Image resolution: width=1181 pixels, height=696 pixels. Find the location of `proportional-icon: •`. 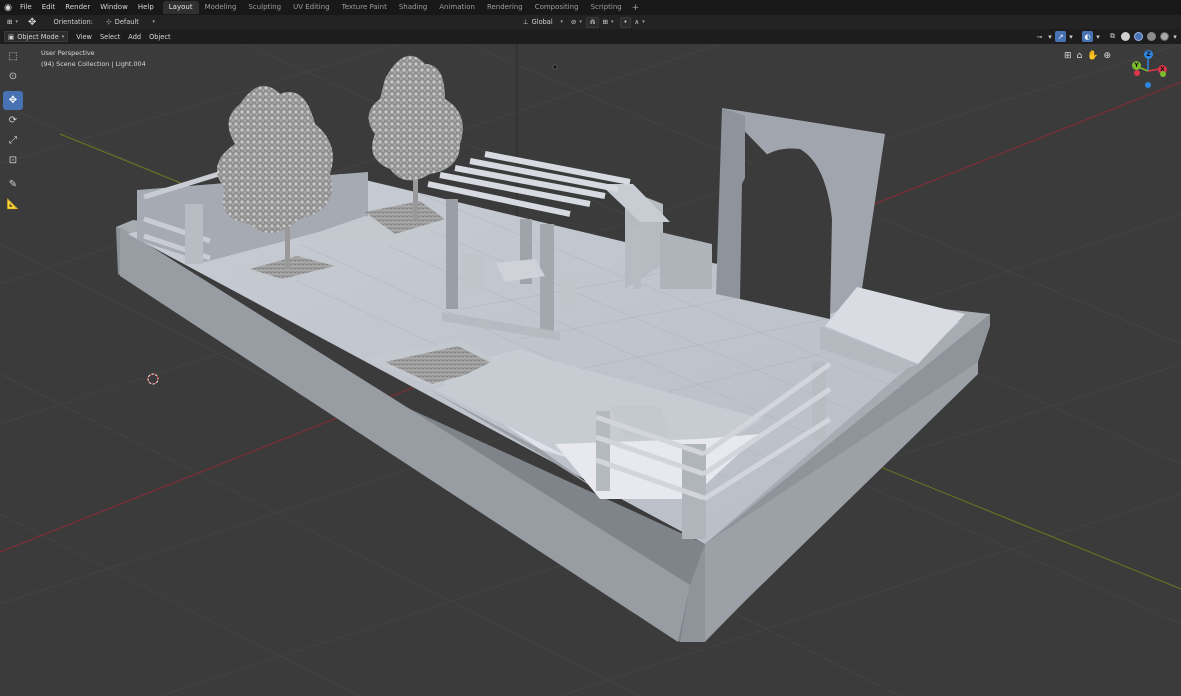

proportional-icon: • is located at coordinates (625, 22).